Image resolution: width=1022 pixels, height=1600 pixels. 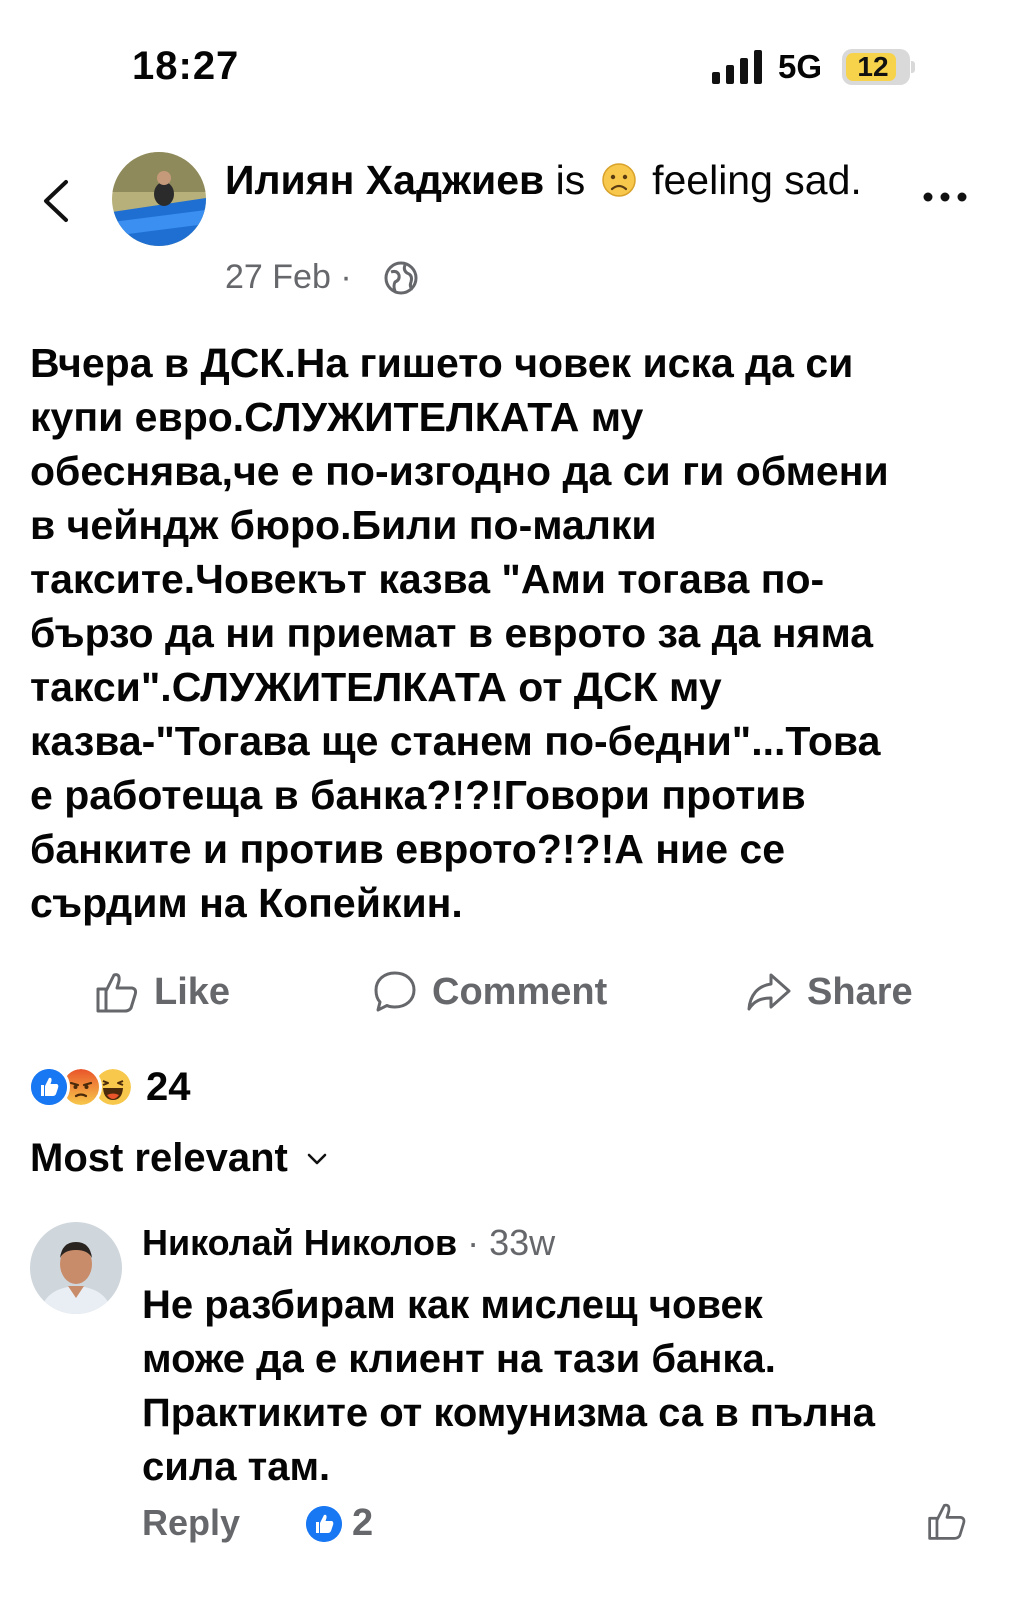 I want to click on post-date: 27 Feb, so click(x=278, y=277).